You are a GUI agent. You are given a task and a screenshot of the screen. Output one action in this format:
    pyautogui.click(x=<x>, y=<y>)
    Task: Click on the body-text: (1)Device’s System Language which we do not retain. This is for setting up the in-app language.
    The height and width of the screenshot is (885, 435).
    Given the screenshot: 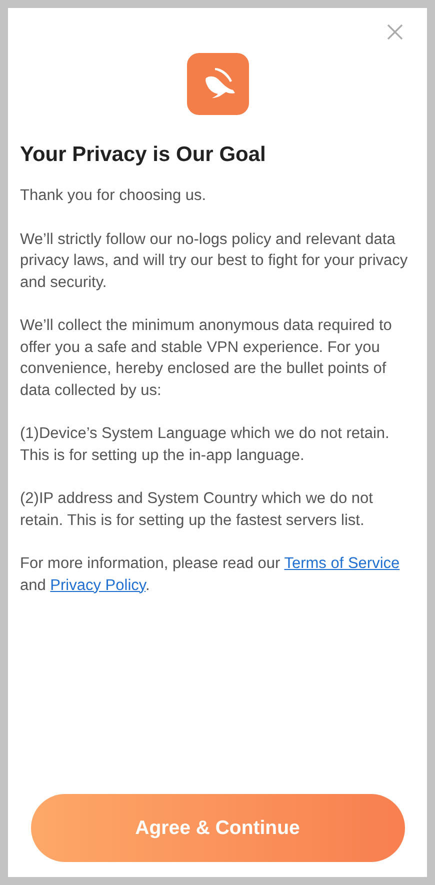 What is the action you would take?
    pyautogui.click(x=205, y=445)
    